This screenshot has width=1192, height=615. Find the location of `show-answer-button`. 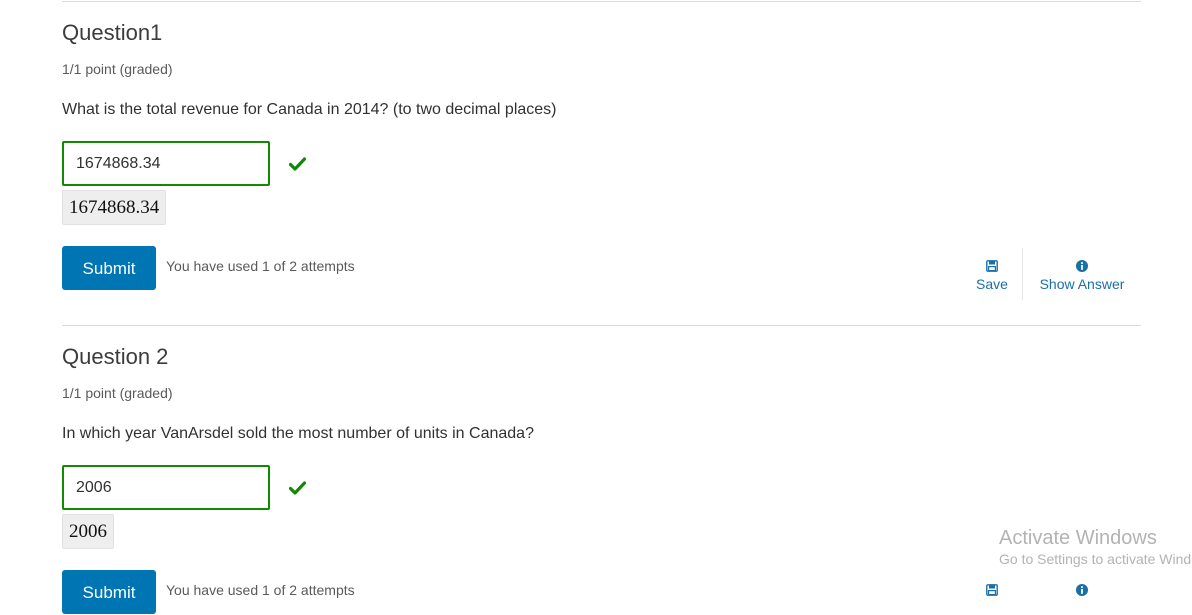

show-answer-button is located at coordinates (1082, 592).